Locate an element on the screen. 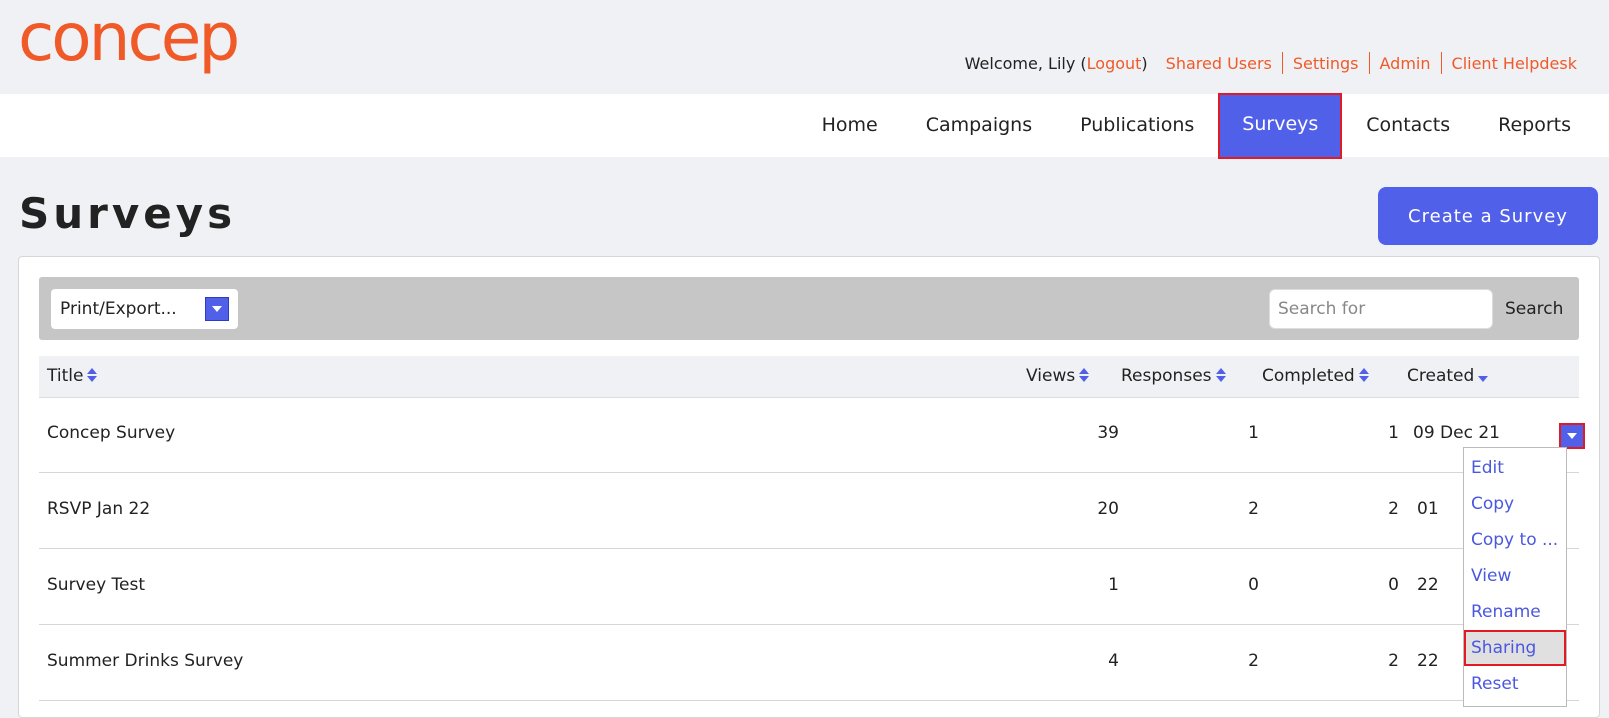  sort-desc-icon is located at coordinates (1483, 375).